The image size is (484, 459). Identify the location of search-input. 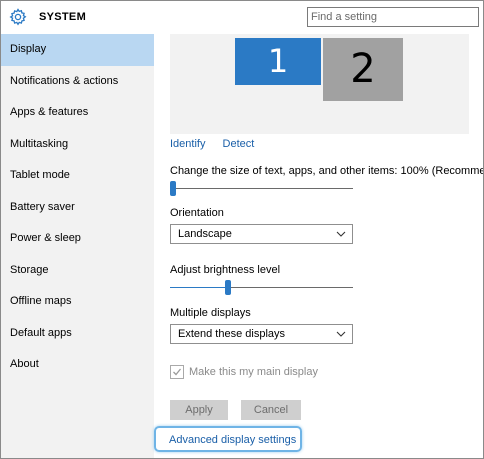
(393, 17).